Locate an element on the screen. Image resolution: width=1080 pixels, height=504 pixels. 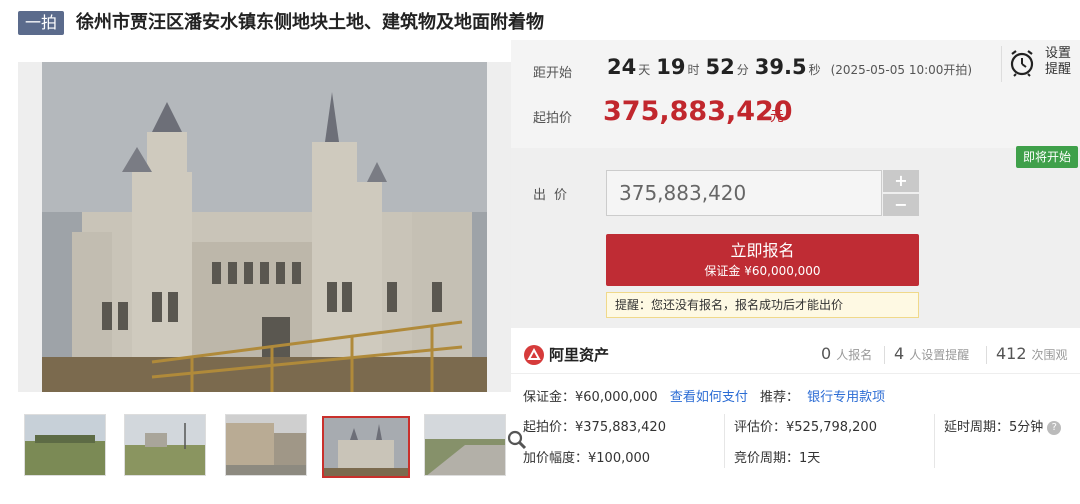
stats-row: 阿里资产 0 人报名 4 人设置提醒 412 次围观 is located at coordinates (795, 355).